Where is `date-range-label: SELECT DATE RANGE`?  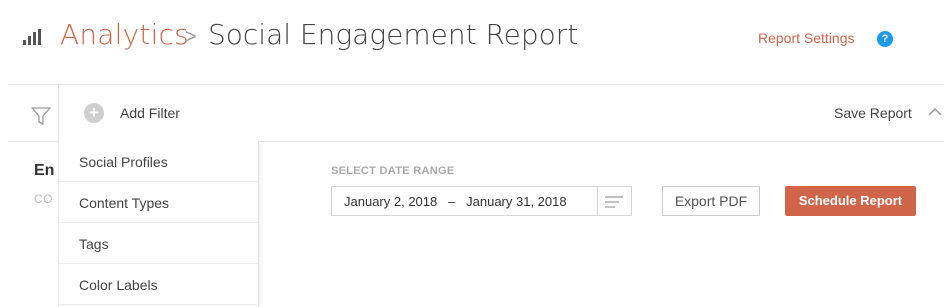 date-range-label: SELECT DATE RANGE is located at coordinates (393, 171).